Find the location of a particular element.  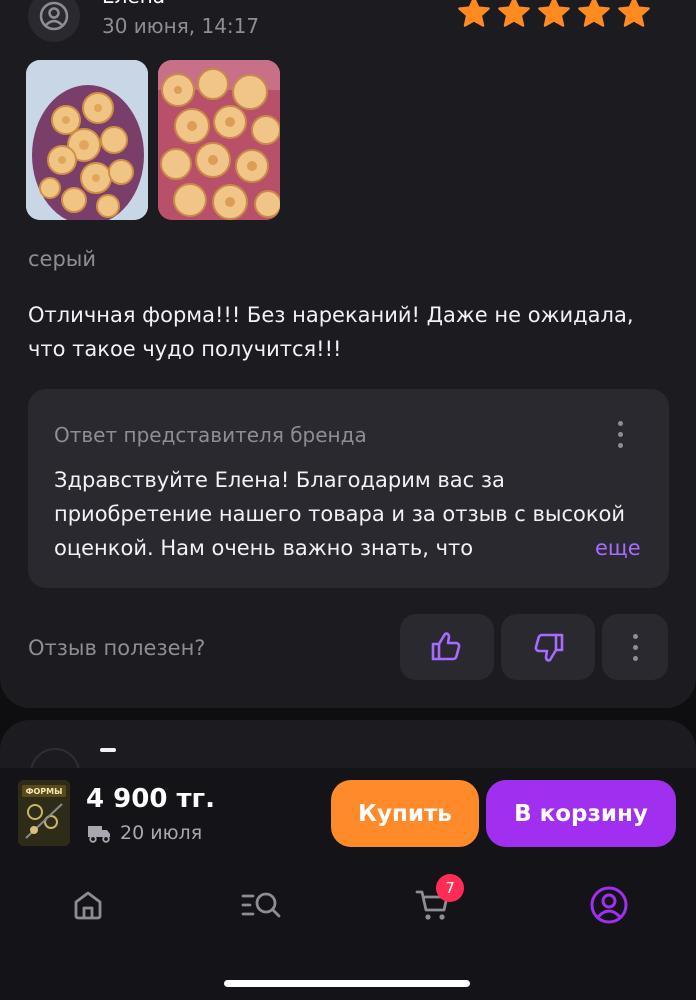

thumbs-down-icon is located at coordinates (549, 647).